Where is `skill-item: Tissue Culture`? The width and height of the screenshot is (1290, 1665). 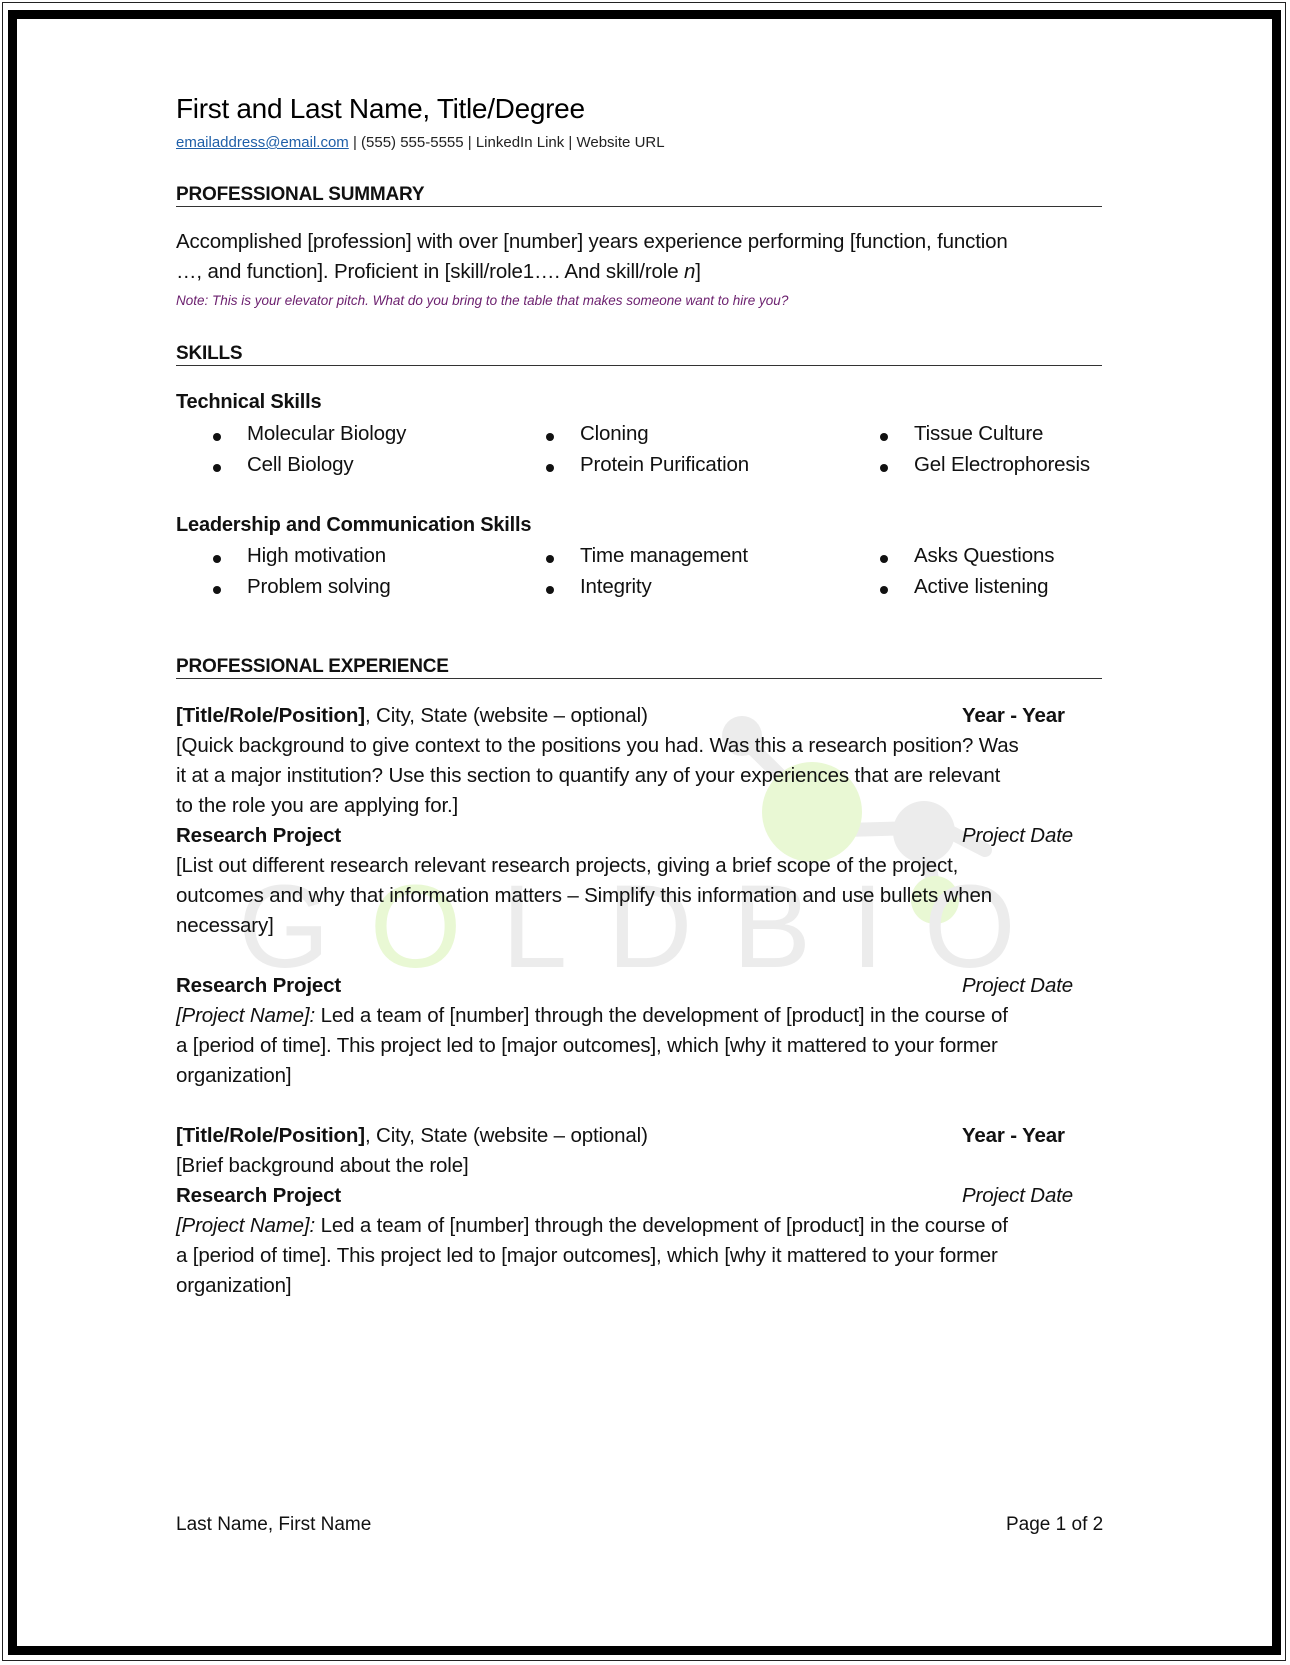 skill-item: Tissue Culture is located at coordinates (979, 433).